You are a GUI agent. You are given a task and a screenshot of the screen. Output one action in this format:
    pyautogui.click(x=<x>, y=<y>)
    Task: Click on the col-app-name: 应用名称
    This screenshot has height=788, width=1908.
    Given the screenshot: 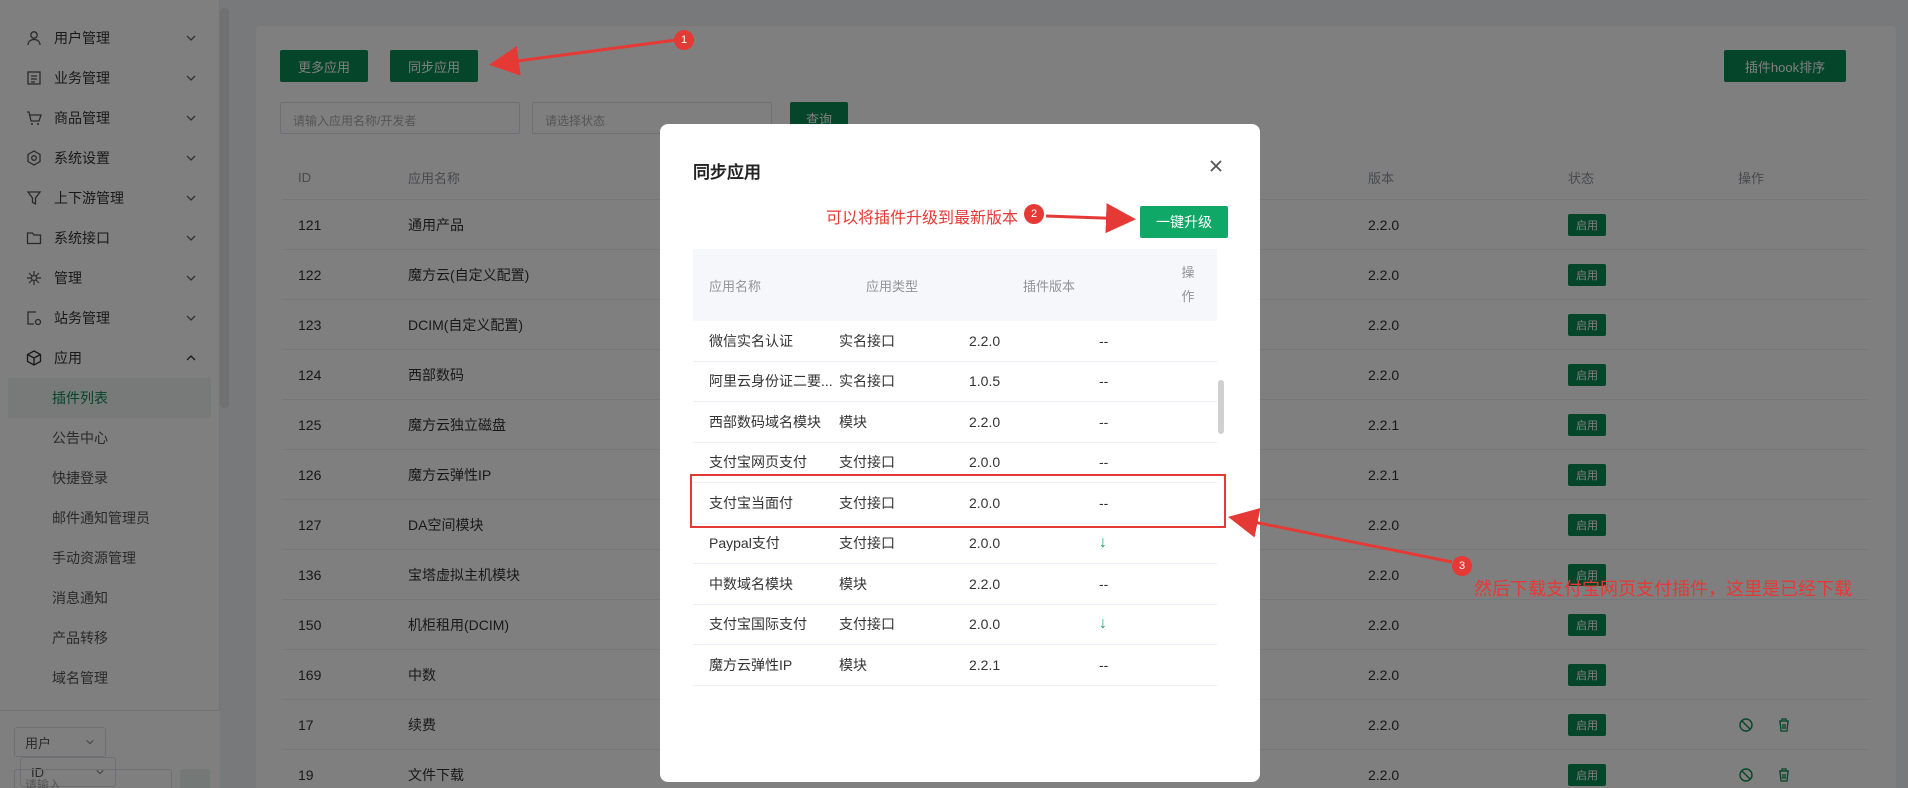 What is the action you would take?
    pyautogui.click(x=735, y=286)
    